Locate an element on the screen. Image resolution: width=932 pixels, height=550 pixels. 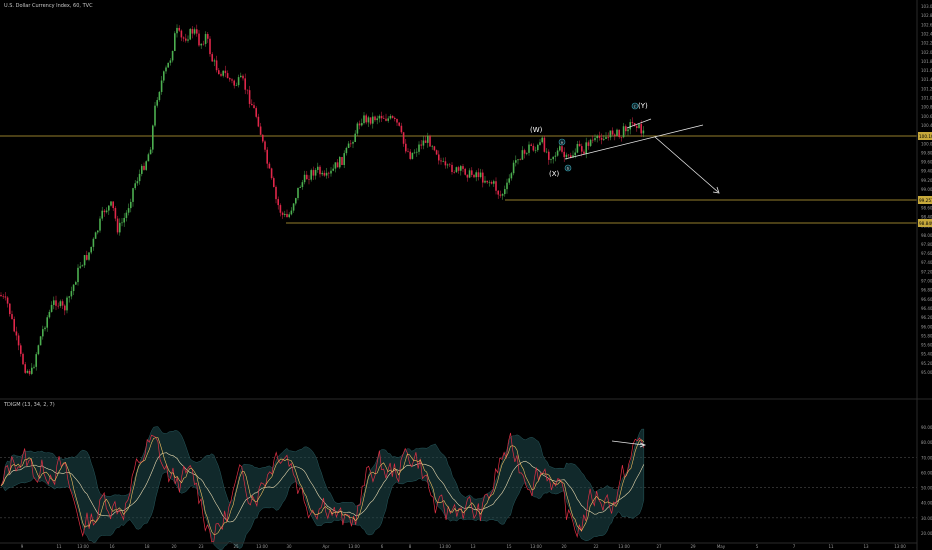
price-tick-label: 99.60 is located at coordinates (926, 162).